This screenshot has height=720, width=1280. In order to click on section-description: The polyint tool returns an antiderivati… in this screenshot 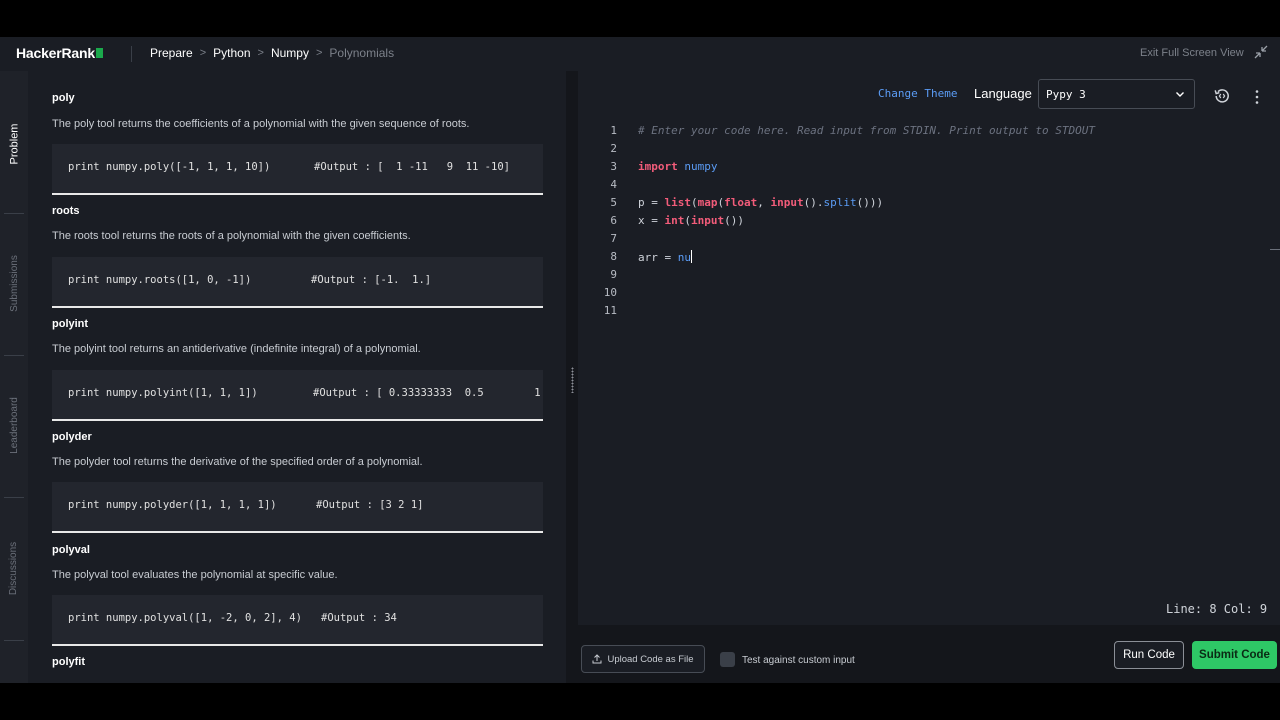, I will do `click(236, 349)`.